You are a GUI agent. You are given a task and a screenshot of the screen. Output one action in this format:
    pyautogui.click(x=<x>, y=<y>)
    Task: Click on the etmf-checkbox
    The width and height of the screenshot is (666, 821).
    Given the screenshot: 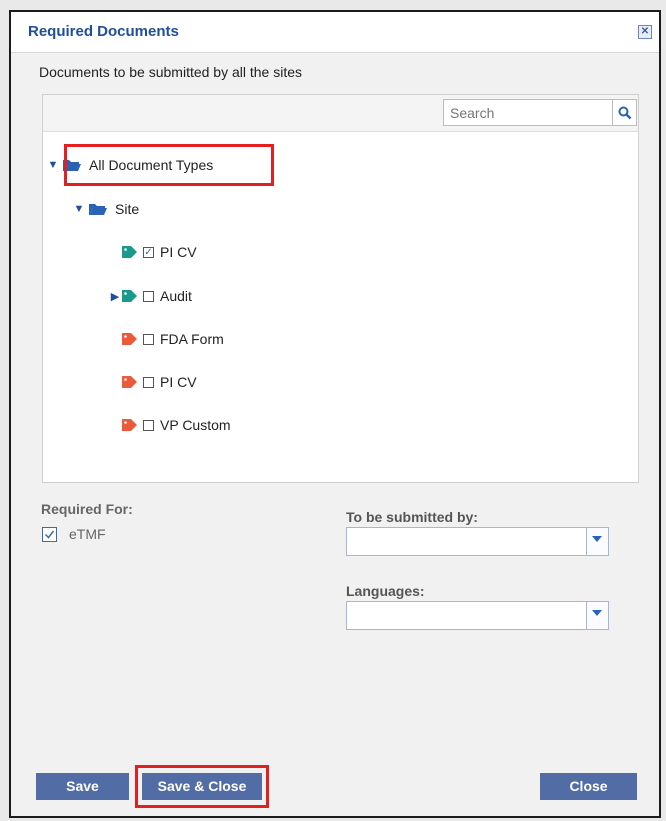 What is the action you would take?
    pyautogui.click(x=49, y=534)
    